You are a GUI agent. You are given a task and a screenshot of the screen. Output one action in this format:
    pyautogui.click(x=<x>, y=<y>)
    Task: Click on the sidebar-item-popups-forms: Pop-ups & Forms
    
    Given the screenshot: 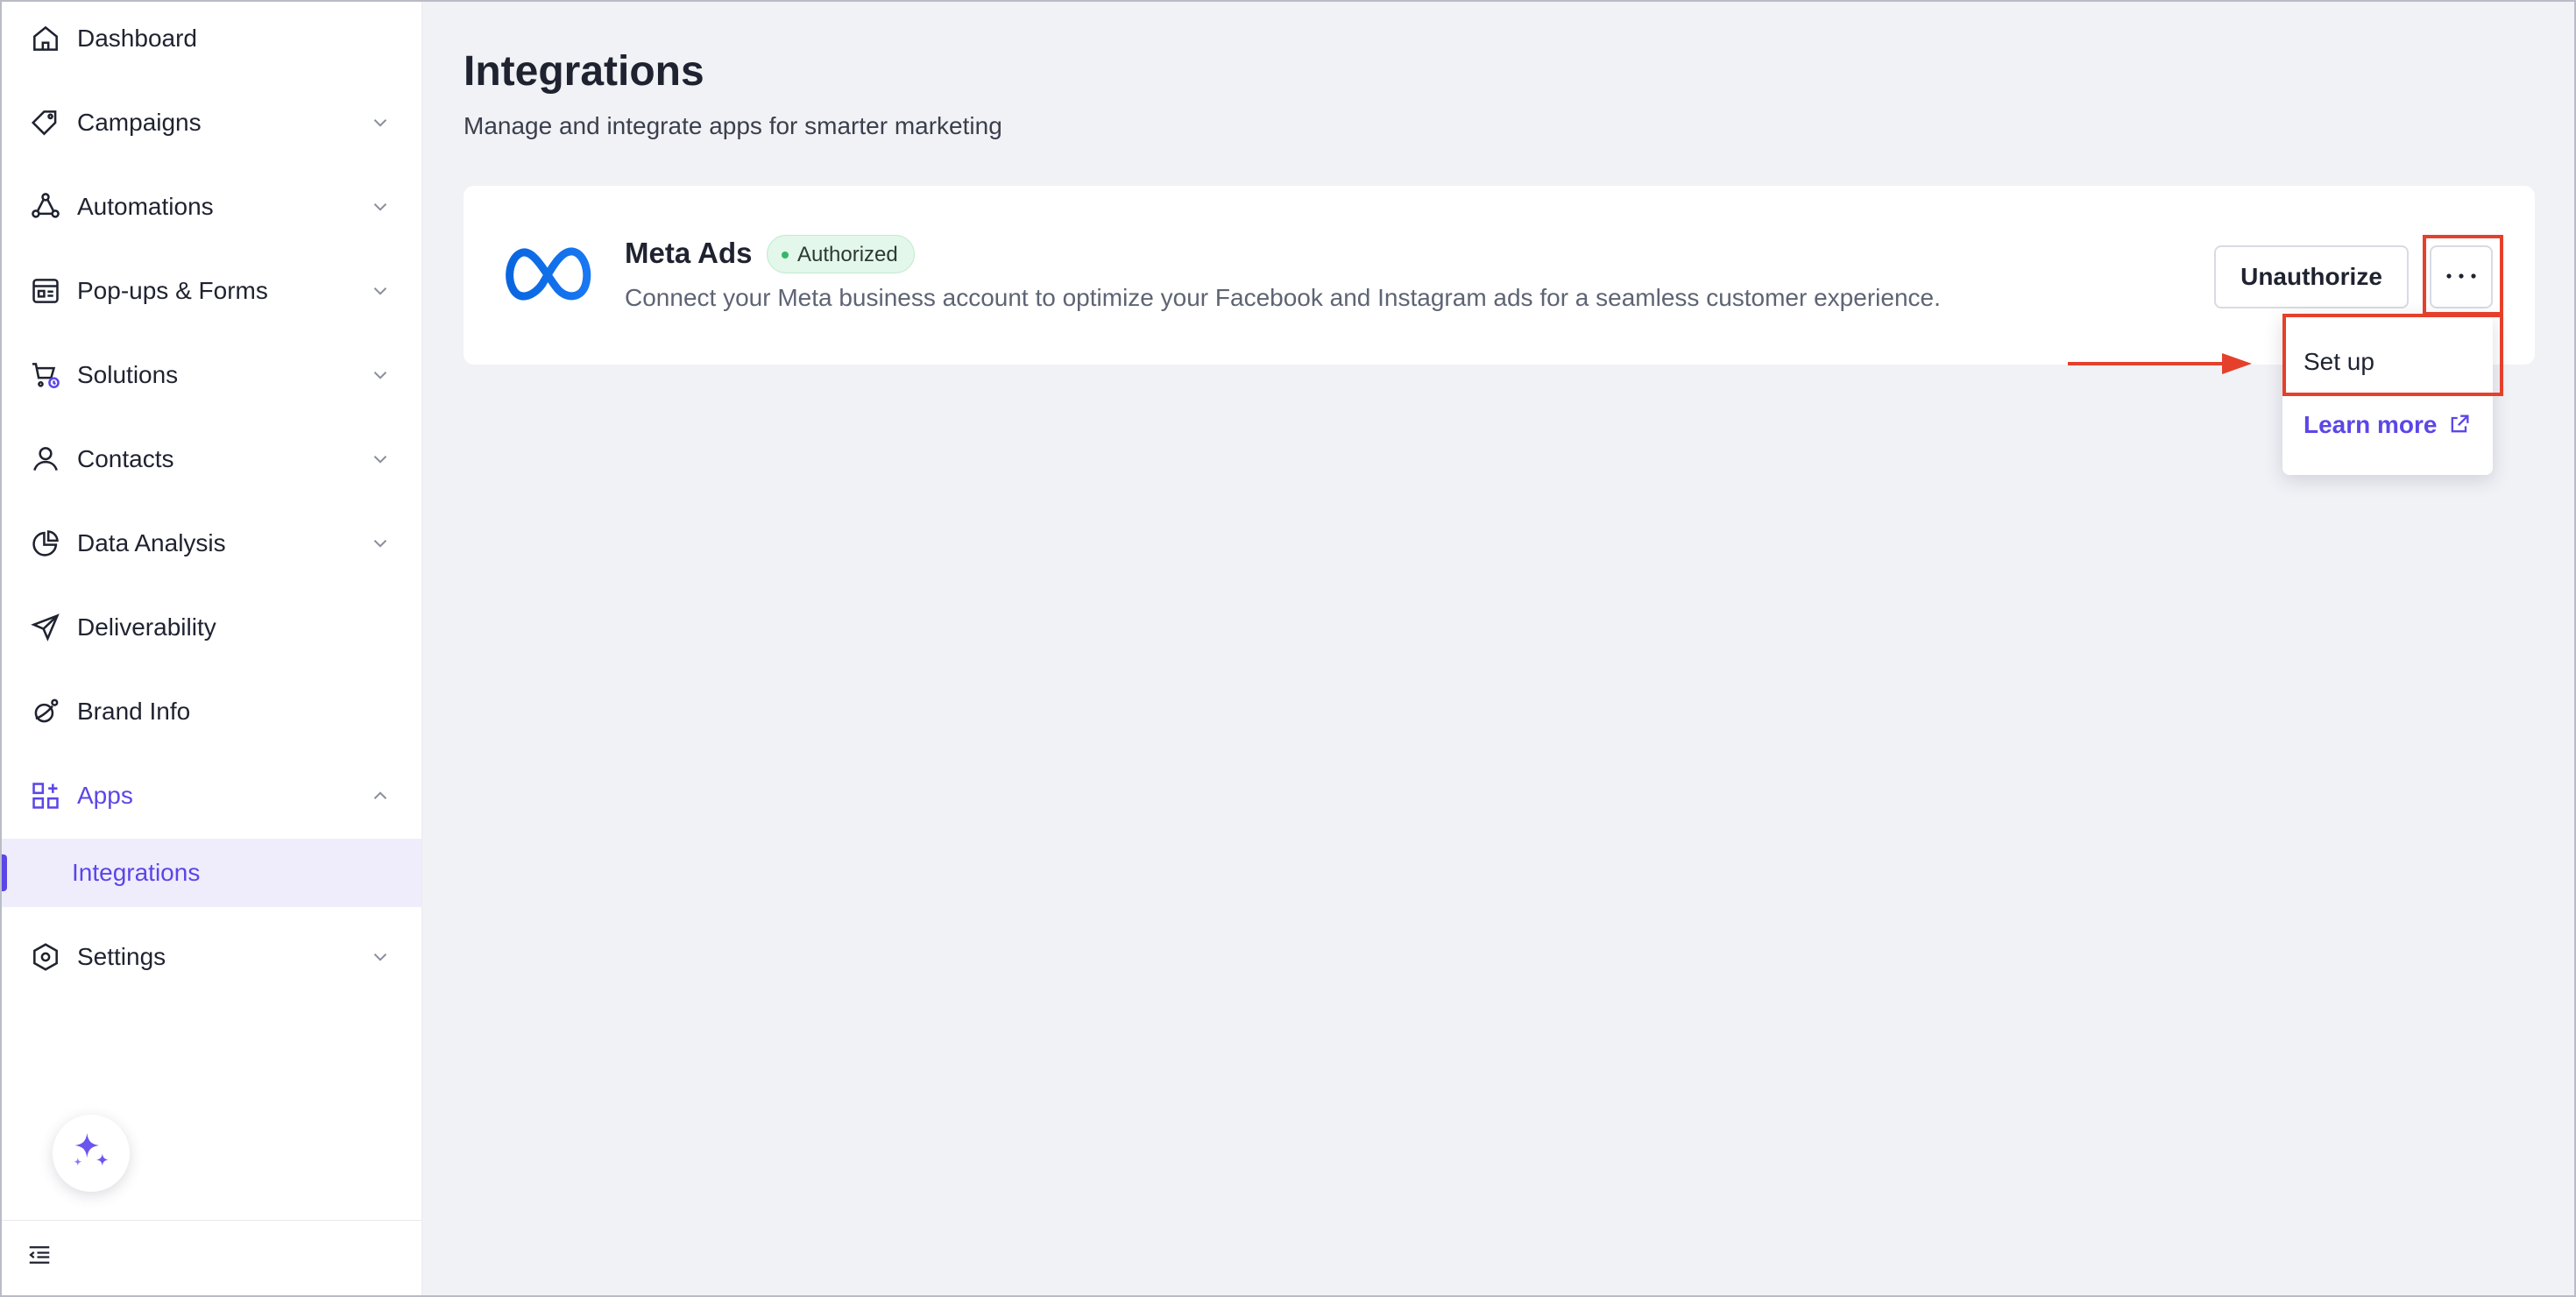 What is the action you would take?
    pyautogui.click(x=211, y=291)
    